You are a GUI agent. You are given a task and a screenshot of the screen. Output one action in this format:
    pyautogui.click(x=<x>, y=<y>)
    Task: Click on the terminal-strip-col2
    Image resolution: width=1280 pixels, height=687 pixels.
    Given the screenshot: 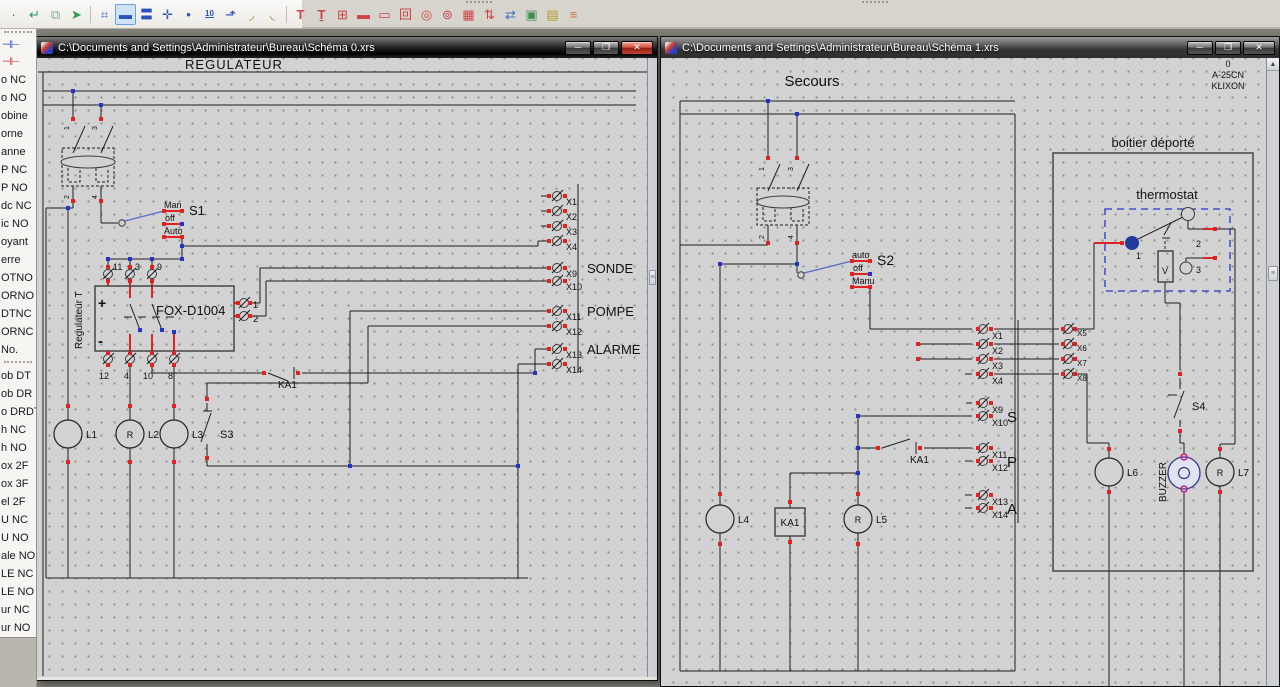 What is the action you would take?
    pyautogui.click(x=1068, y=351)
    